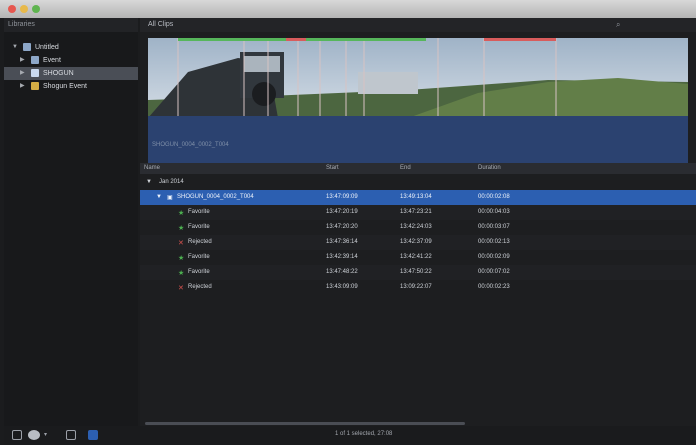 The image size is (696, 445). What do you see at coordinates (418, 139) in the screenshot?
I see `filmstrip-range-bar` at bounding box center [418, 139].